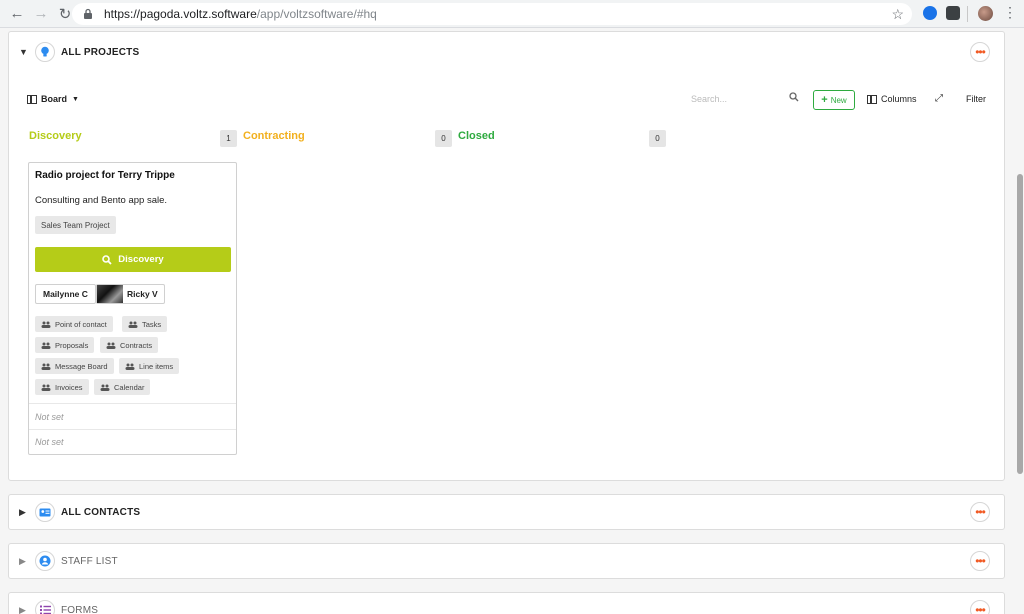 This screenshot has height=614, width=1024. Describe the element at coordinates (316, 14) in the screenshot. I see `url-path: /app/voltzsoftware/#hq` at that location.